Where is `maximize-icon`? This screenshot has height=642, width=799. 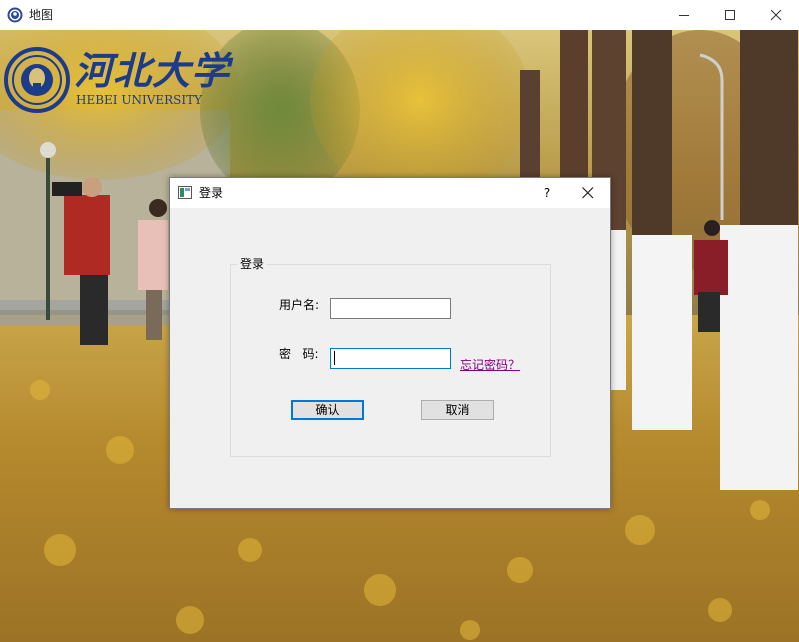 maximize-icon is located at coordinates (730, 15).